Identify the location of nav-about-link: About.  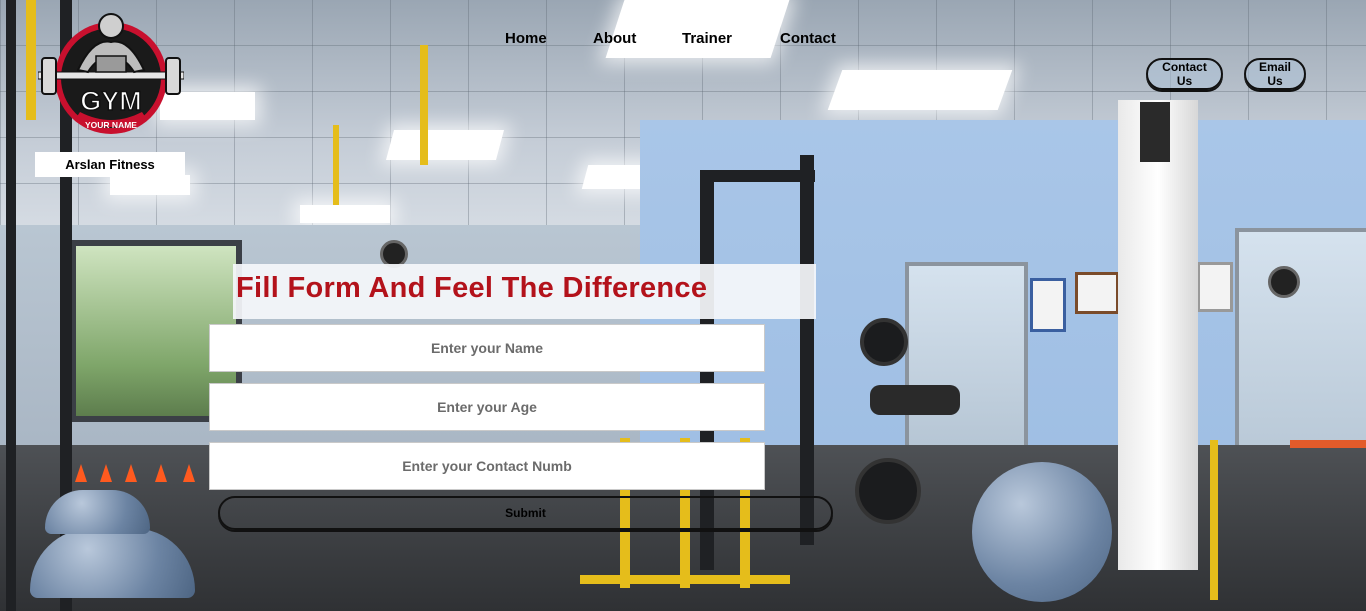
(614, 38).